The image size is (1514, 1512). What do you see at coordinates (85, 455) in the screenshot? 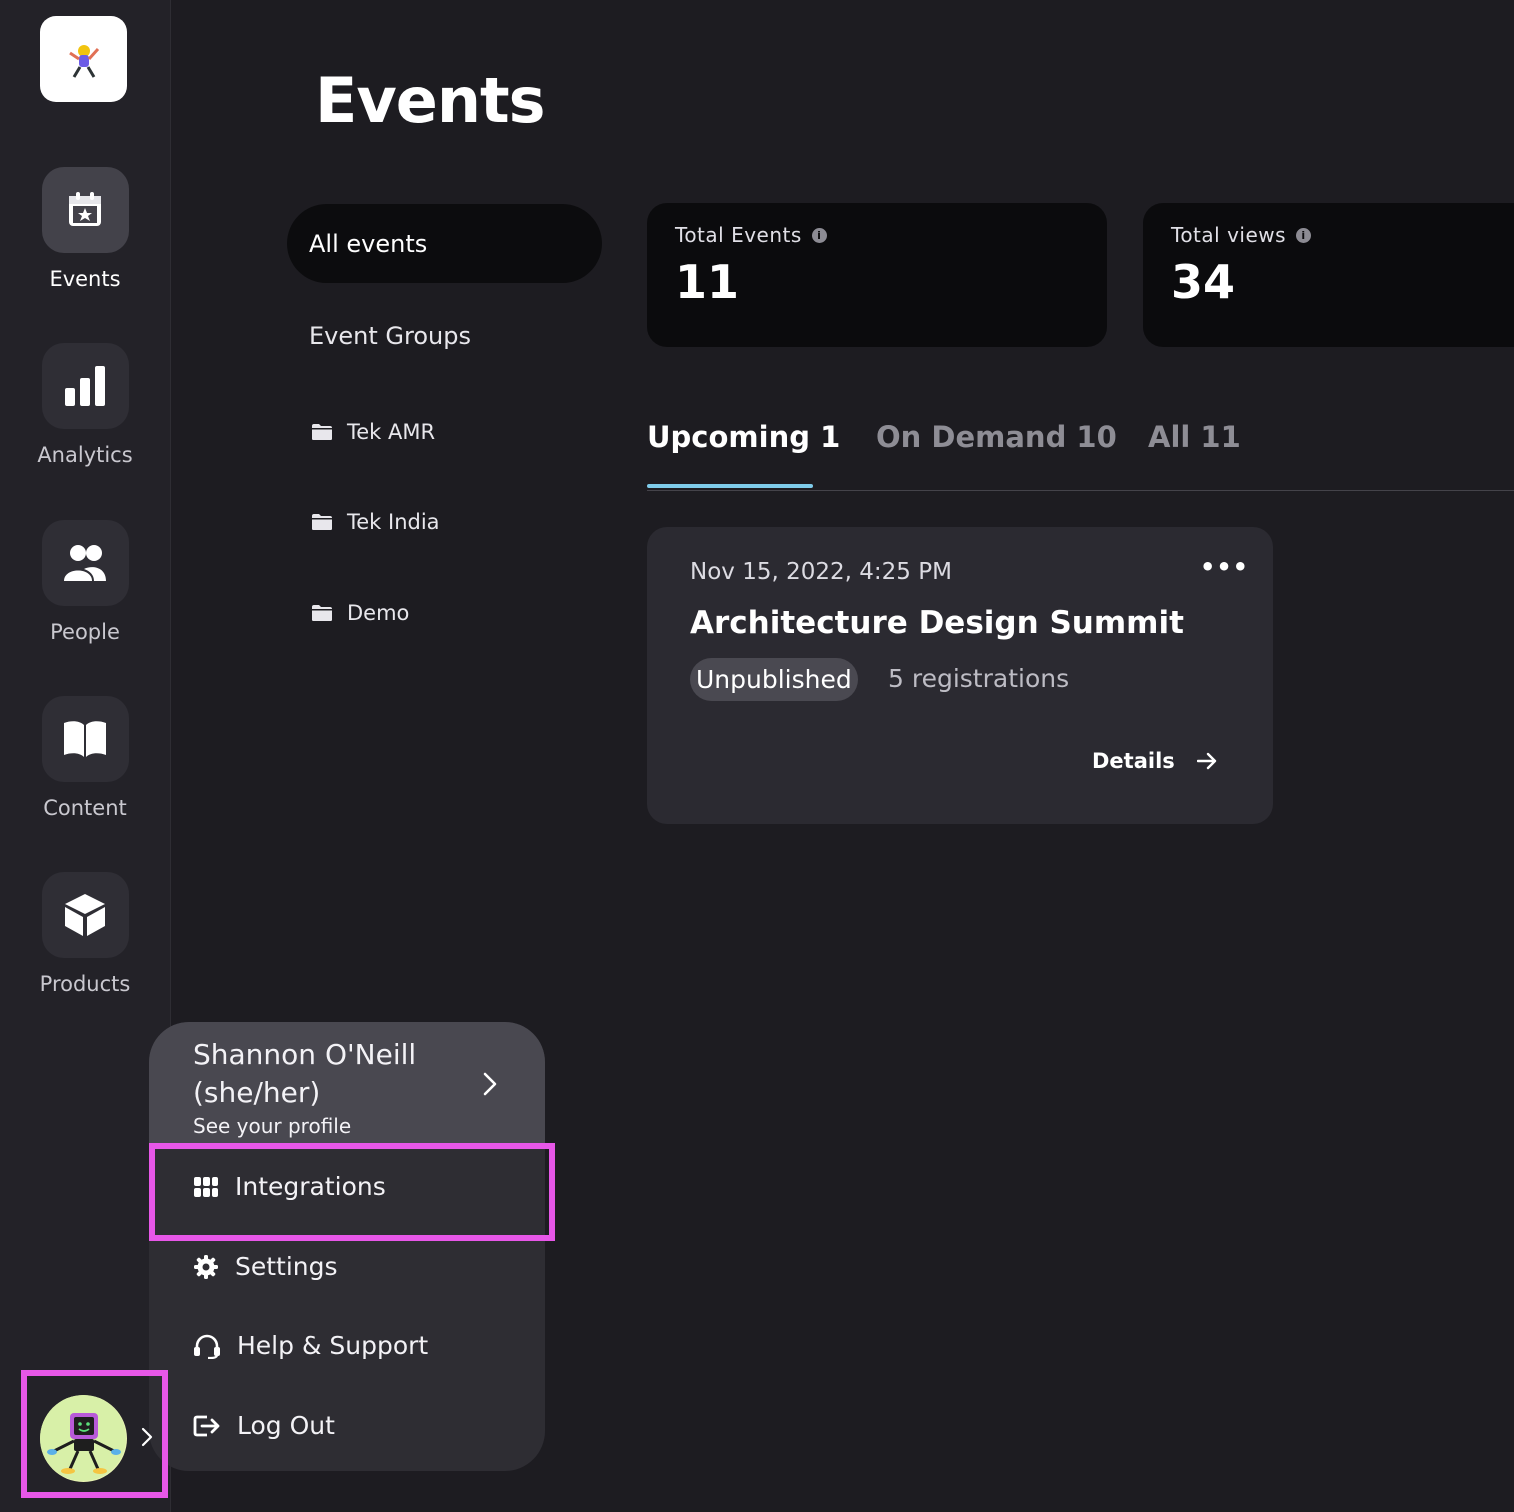
I see `sidebar-label: Analytics` at bounding box center [85, 455].